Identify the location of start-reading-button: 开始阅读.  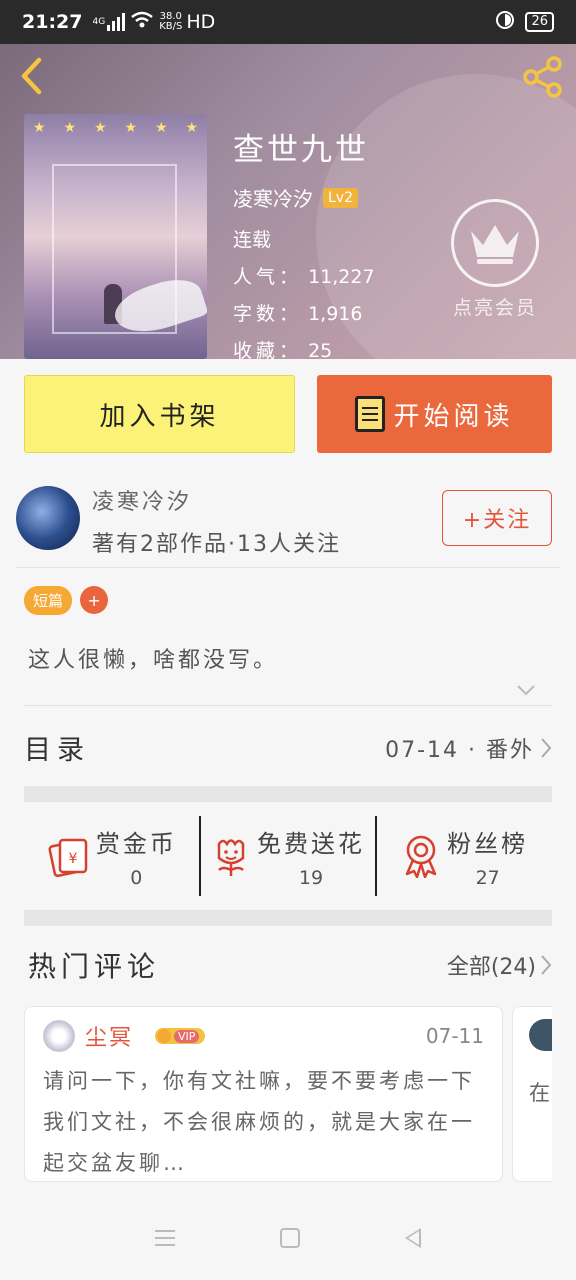
(434, 414).